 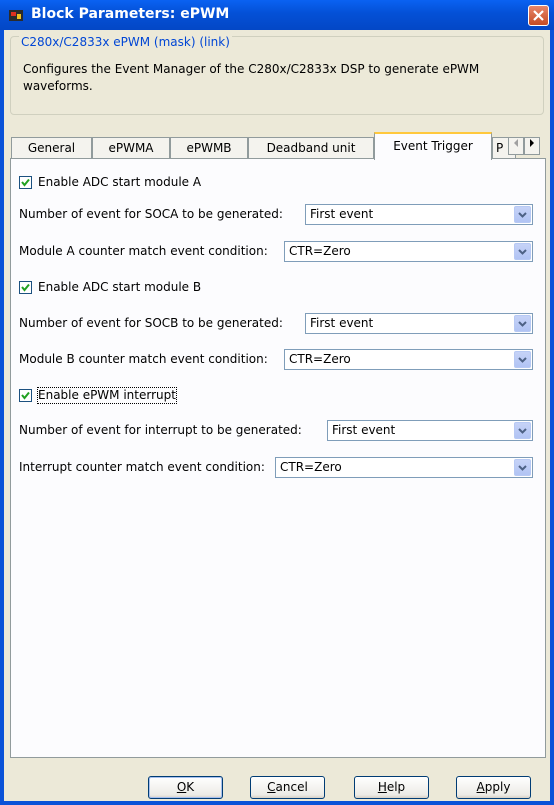 I want to click on cancel-button: Cancel, so click(x=287, y=787).